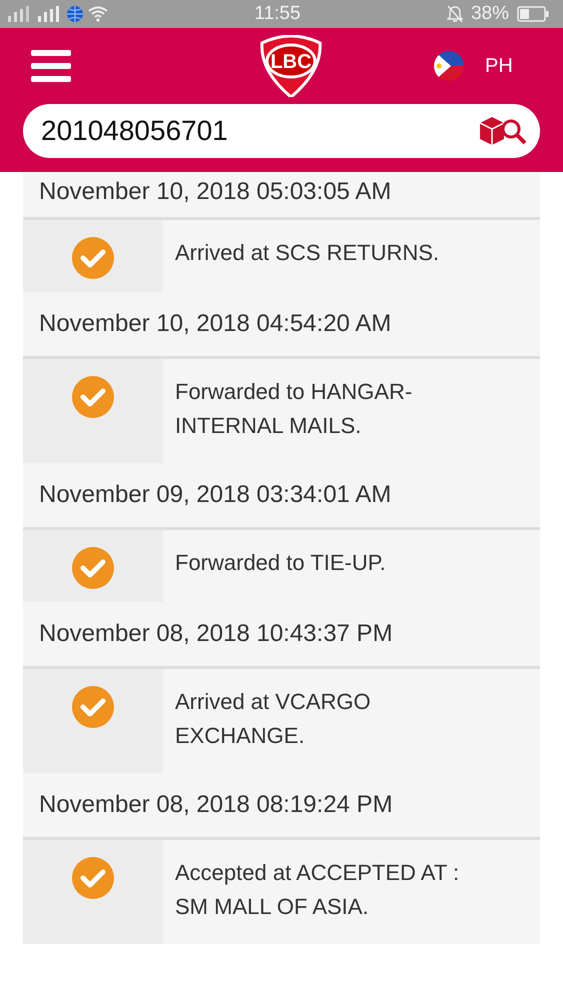 This screenshot has width=563, height=1000. What do you see at coordinates (449, 66) in the screenshot?
I see `flag-icon` at bounding box center [449, 66].